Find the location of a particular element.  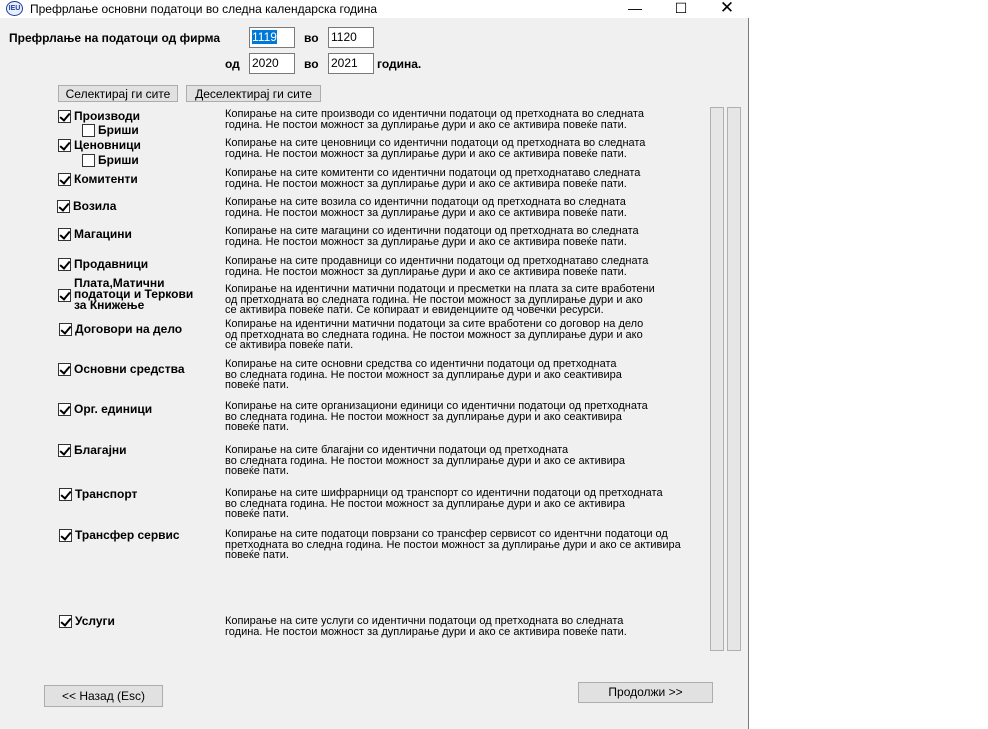

services-checkbox is located at coordinates (65, 621).